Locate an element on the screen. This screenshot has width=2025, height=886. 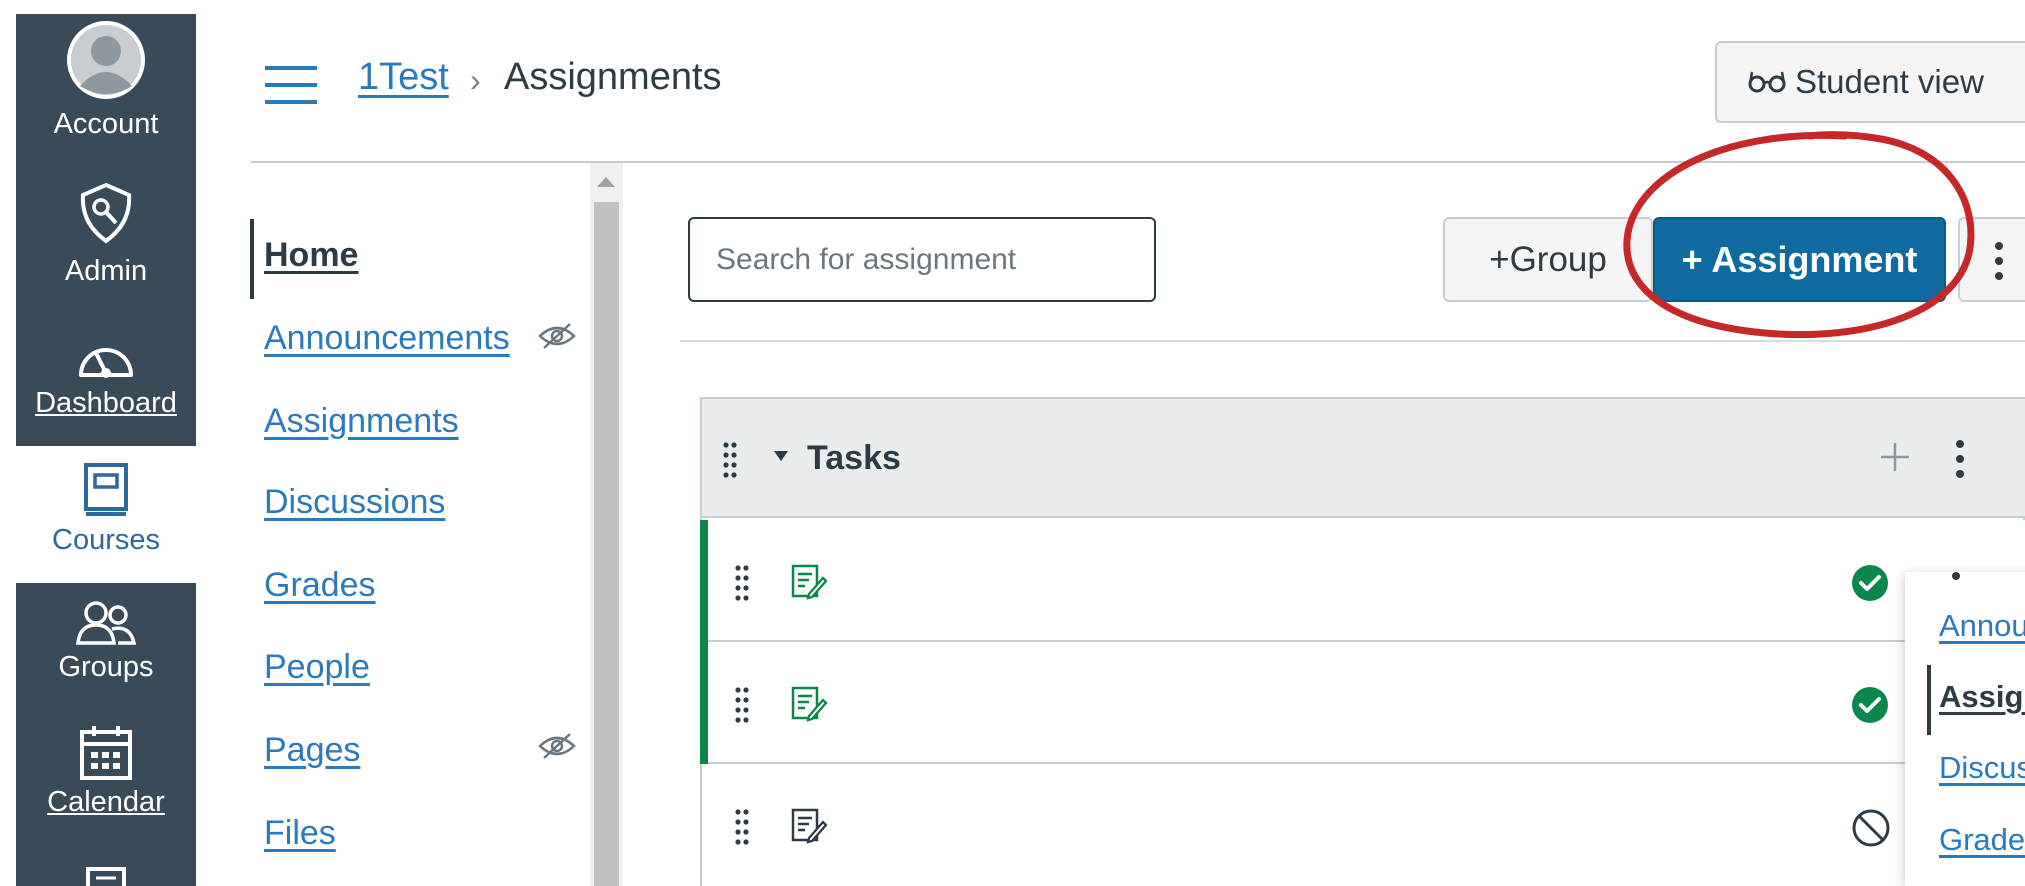
course-nav-announcements: Announcements is located at coordinates (387, 338).